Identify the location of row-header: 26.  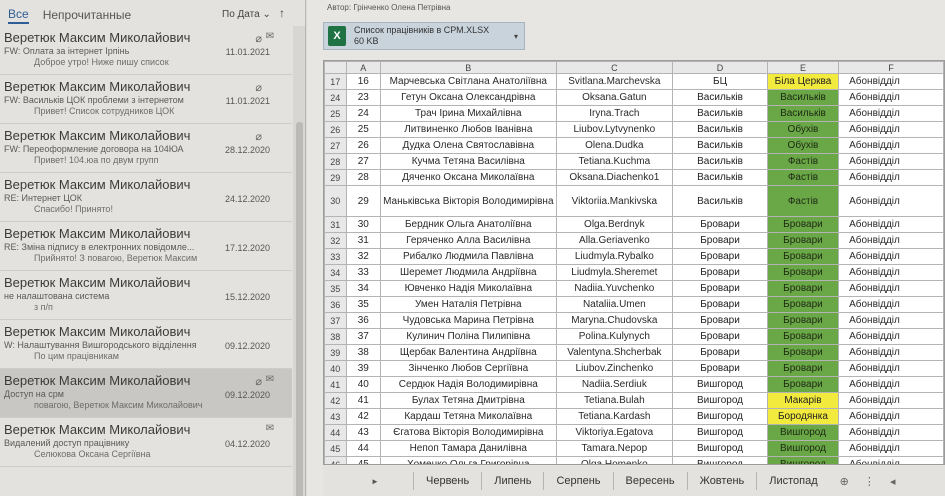
(335, 129).